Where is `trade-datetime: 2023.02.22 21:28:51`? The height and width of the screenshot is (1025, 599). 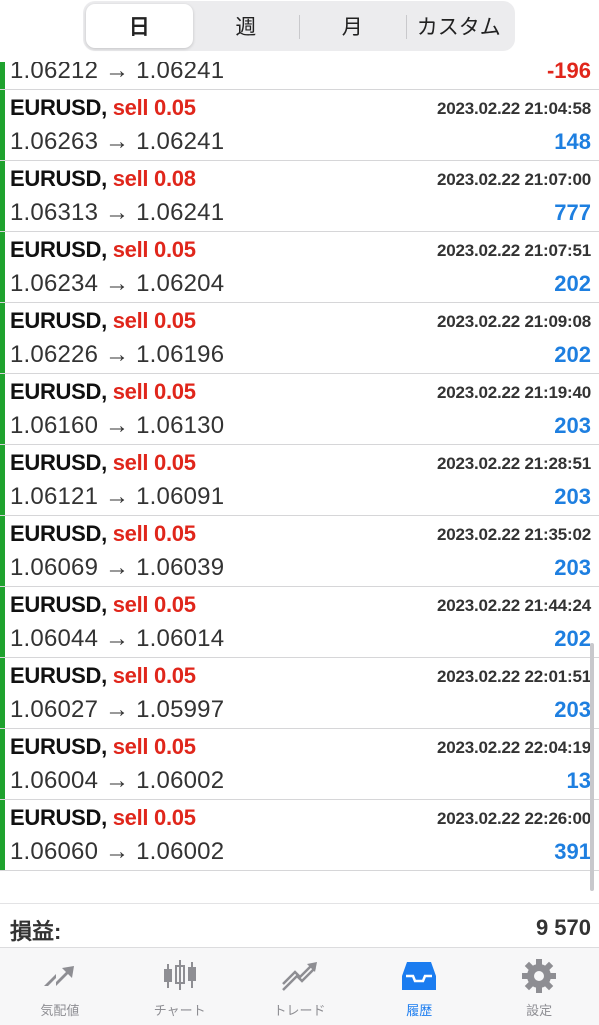
trade-datetime: 2023.02.22 21:28:51 is located at coordinates (513, 463).